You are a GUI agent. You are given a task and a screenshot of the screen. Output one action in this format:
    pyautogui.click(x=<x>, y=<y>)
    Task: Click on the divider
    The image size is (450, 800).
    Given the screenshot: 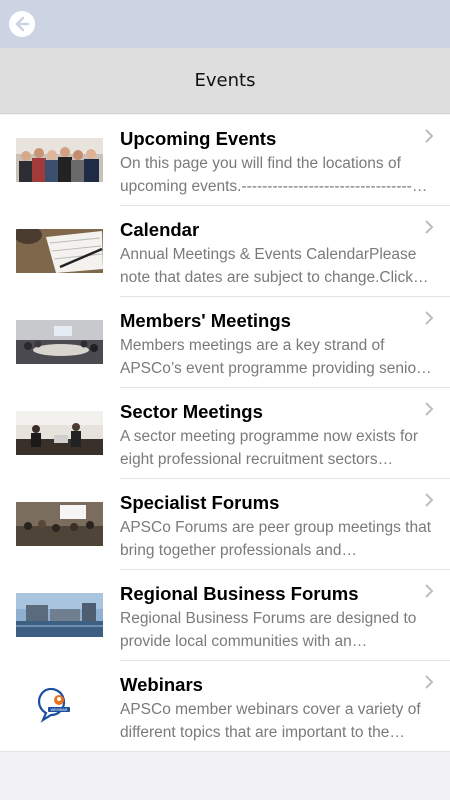 What is the action you would take?
    pyautogui.click(x=225, y=751)
    